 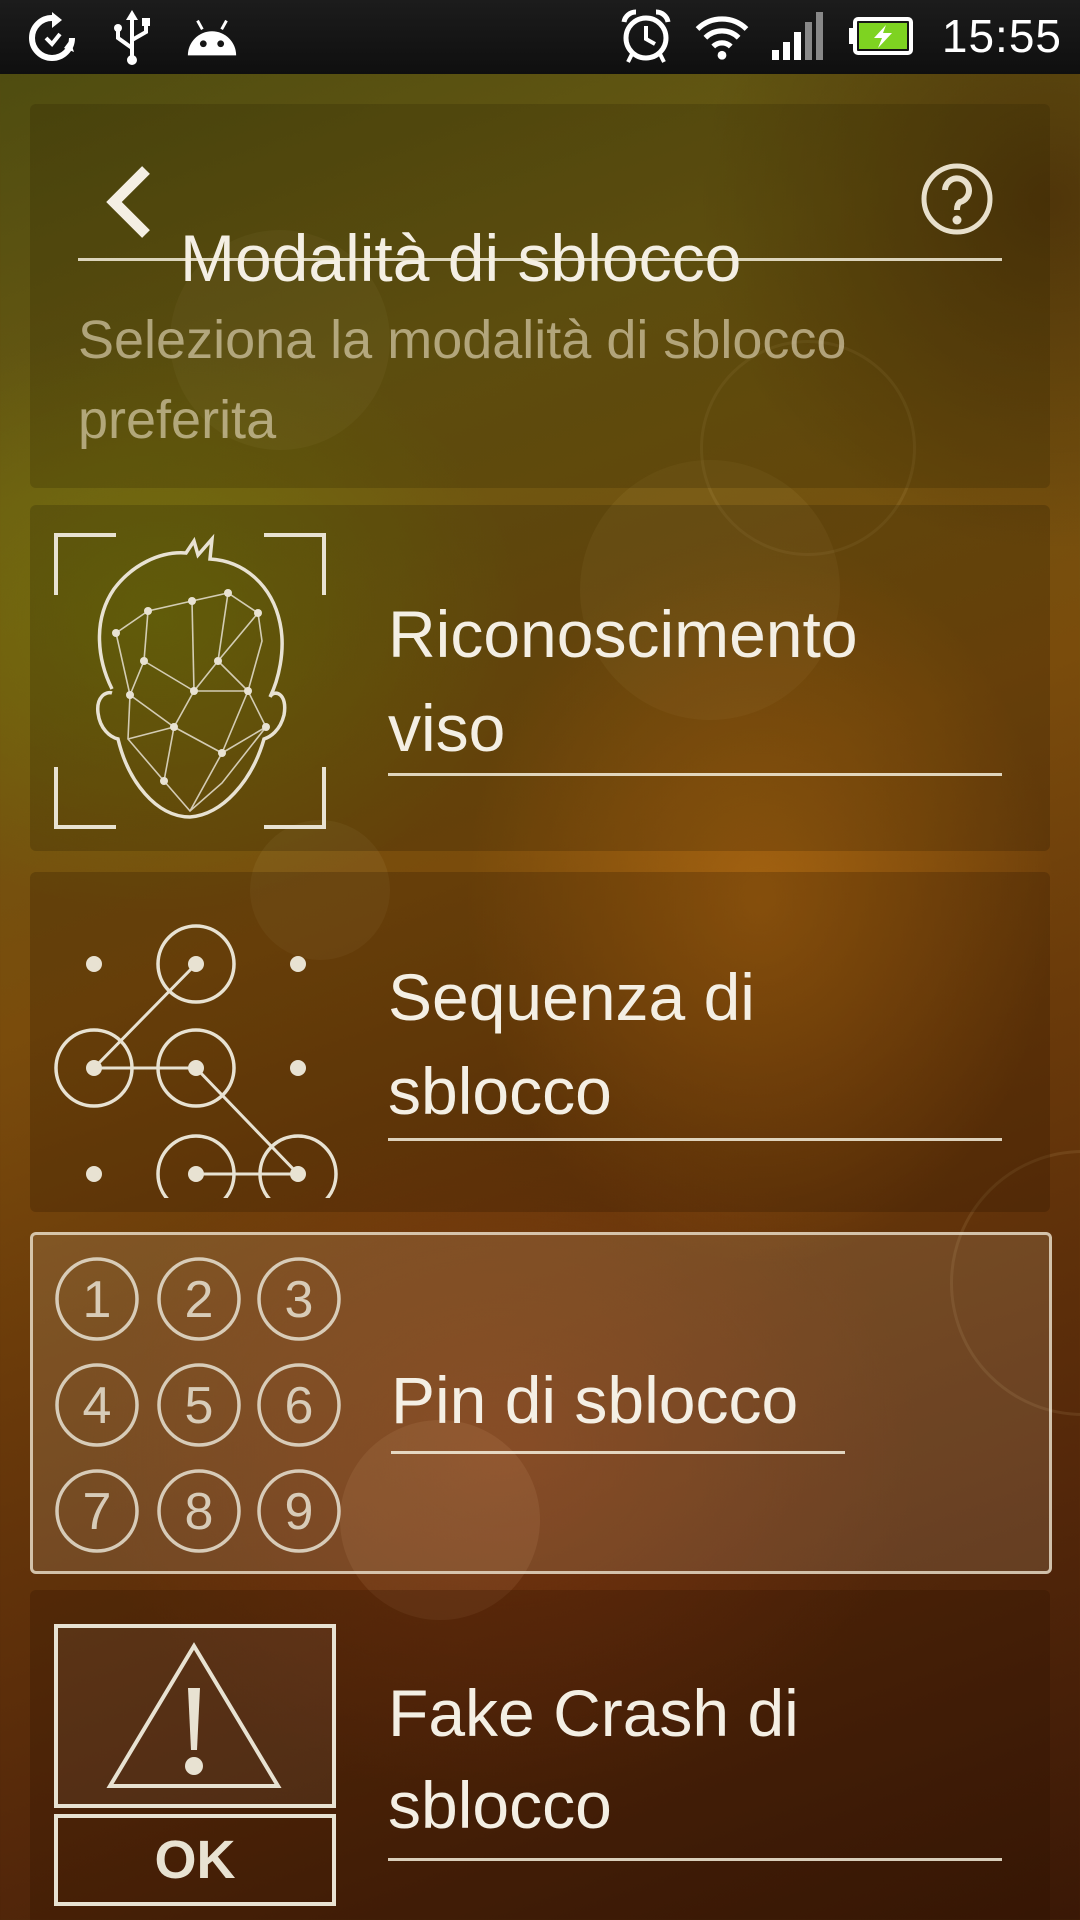 I want to click on pin-keypad-icon: 1 2 3 4 5 6 7 8 9, so click(x=200, y=1409).